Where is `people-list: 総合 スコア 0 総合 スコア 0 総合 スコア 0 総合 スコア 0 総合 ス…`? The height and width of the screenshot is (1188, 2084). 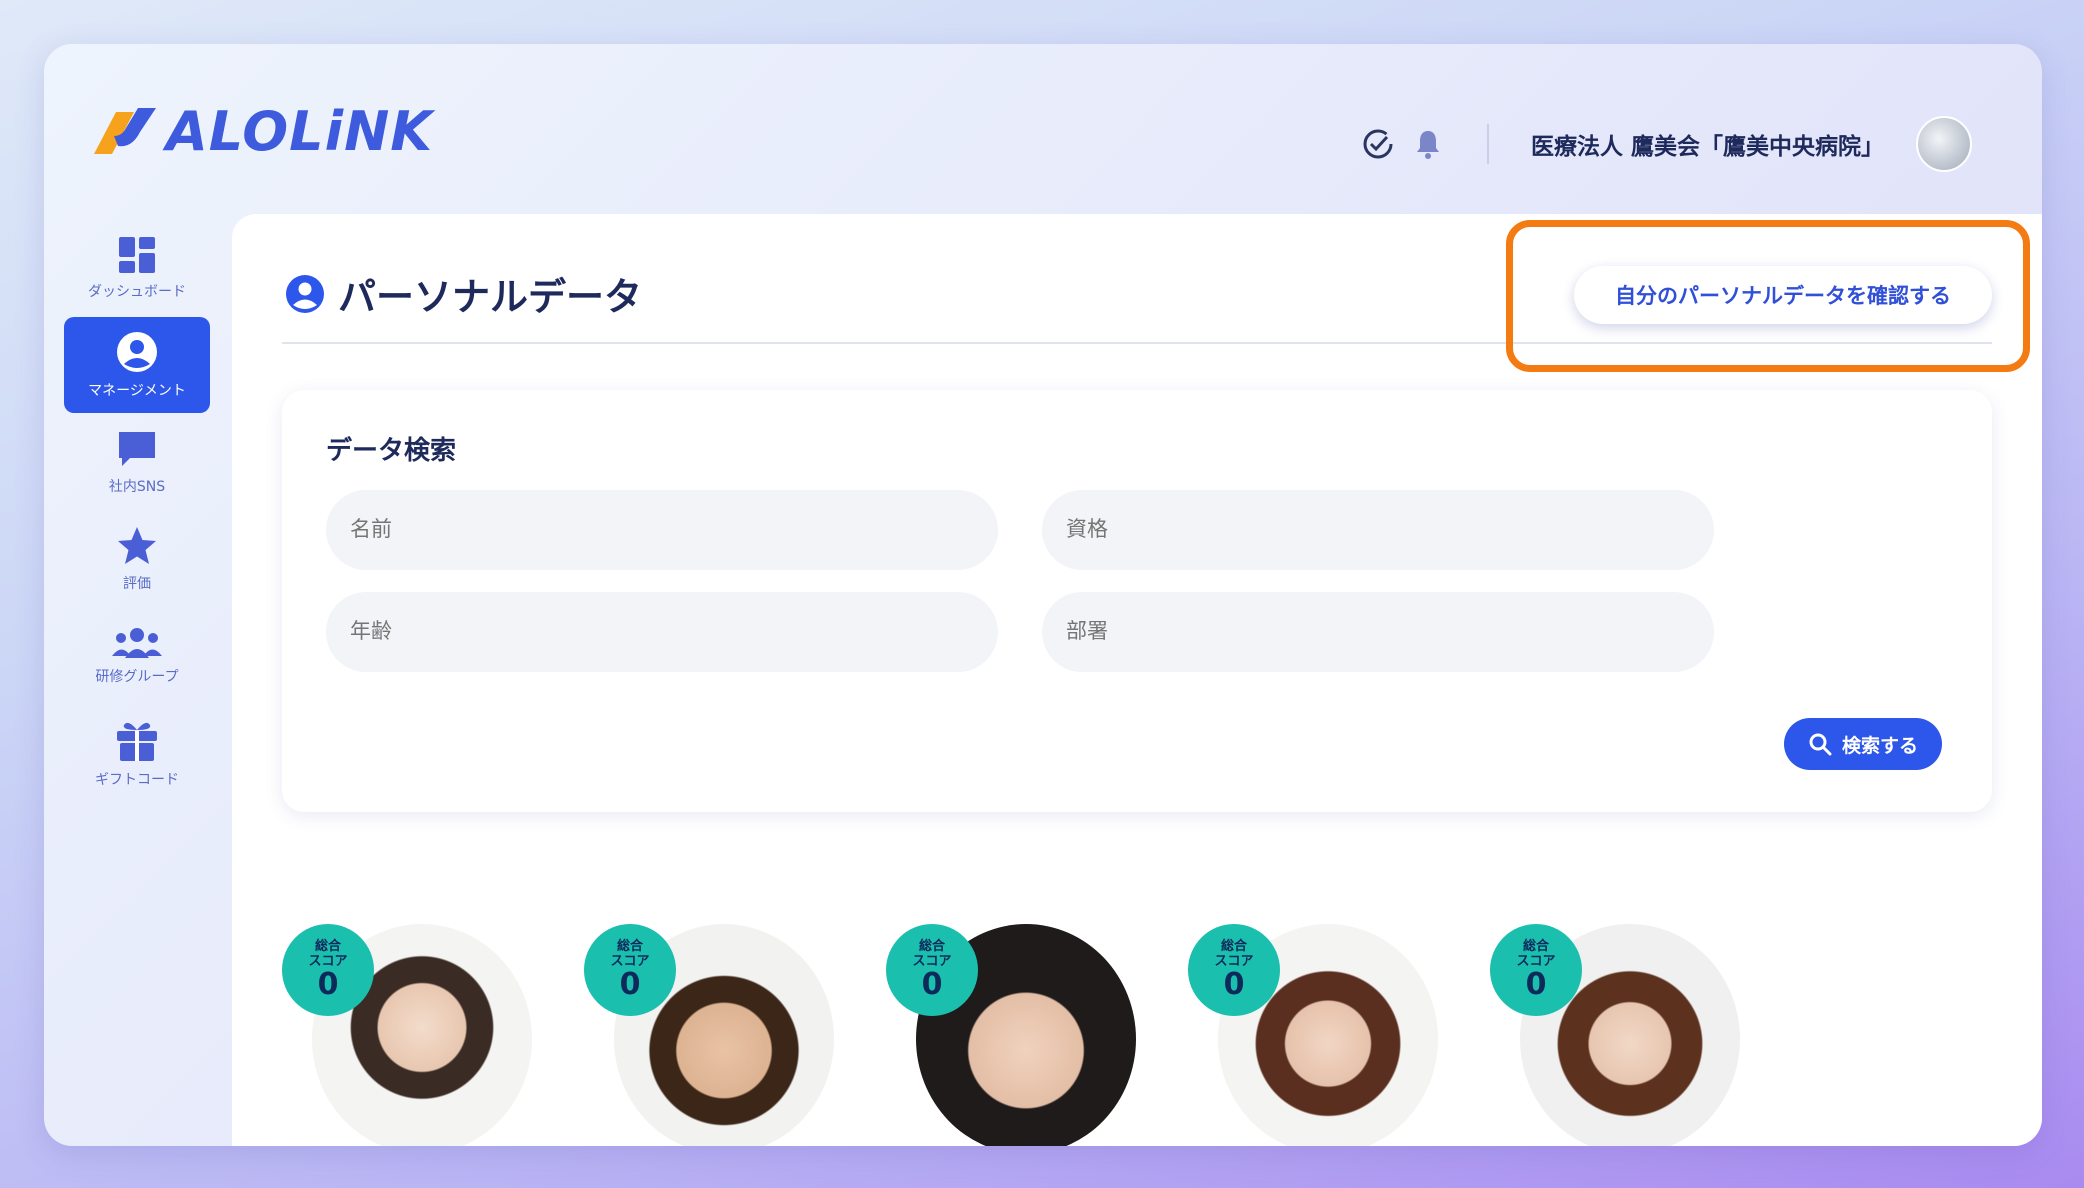 people-list: 総合 スコア 0 総合 スコア 0 総合 スコア 0 総合 スコア 0 総合 ス… is located at coordinates (1032, 1035).